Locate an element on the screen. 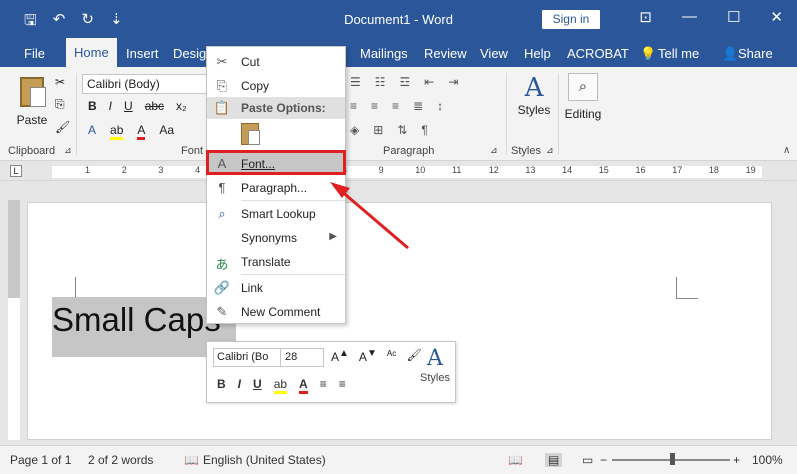 The width and height of the screenshot is (797, 474). zoom-out-button: − is located at coordinates (603, 460).